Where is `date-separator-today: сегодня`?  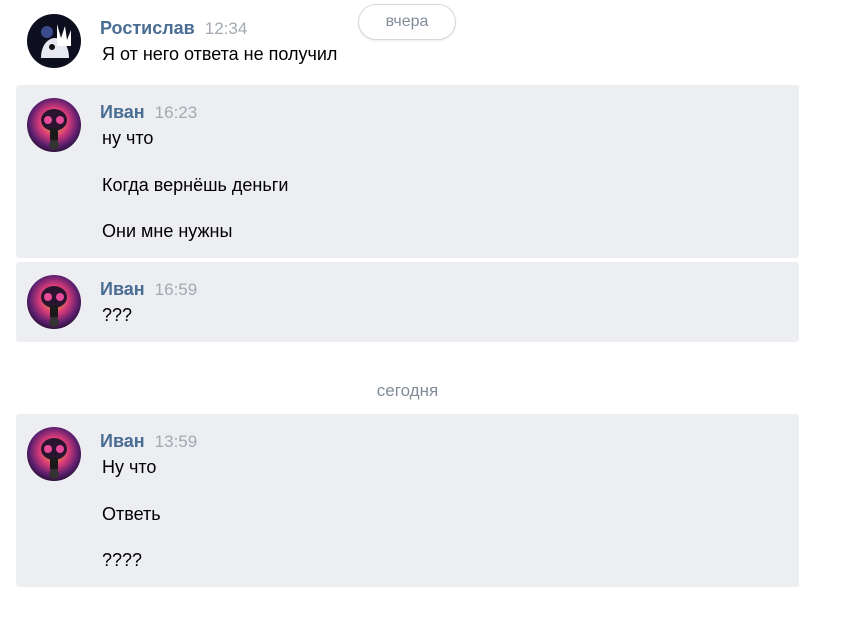 date-separator-today: сегодня is located at coordinates (407, 390).